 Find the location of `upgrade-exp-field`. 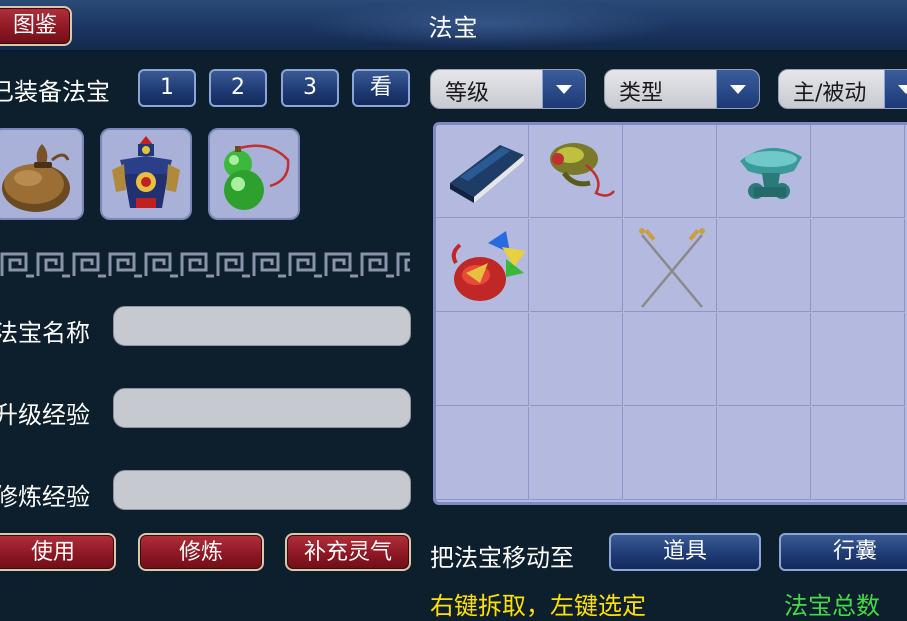

upgrade-exp-field is located at coordinates (262, 408).